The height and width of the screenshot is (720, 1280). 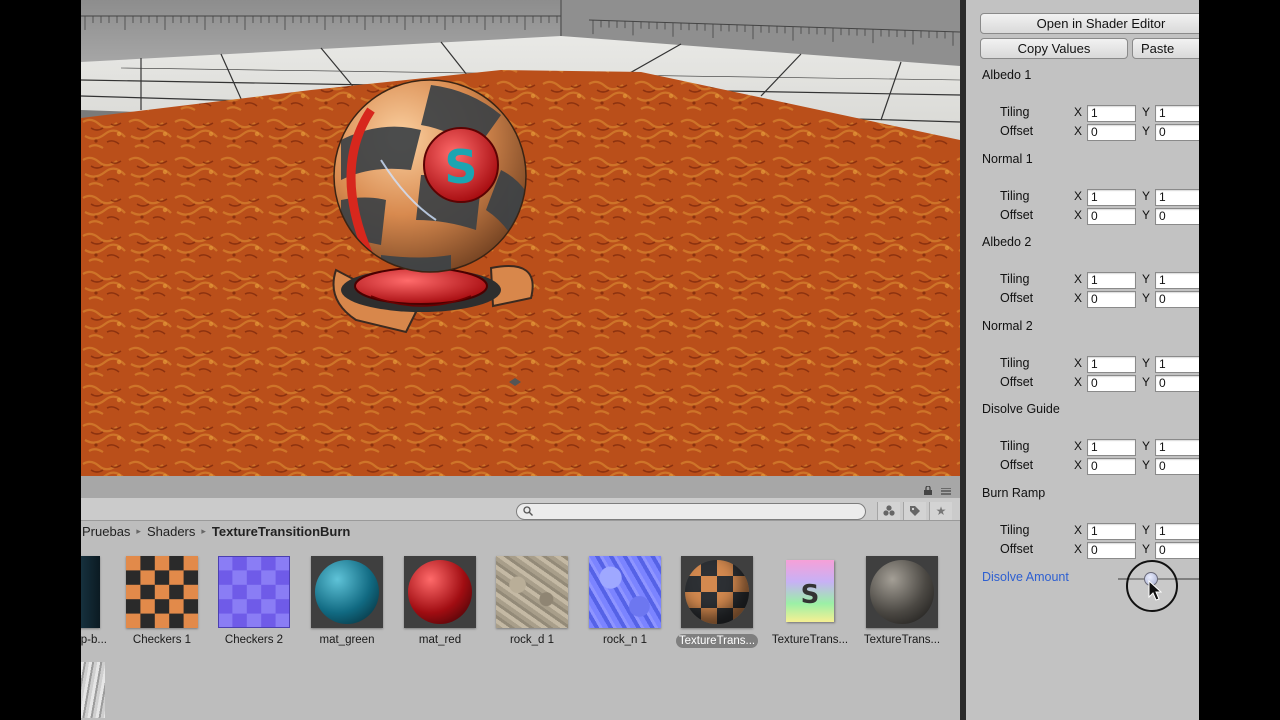 What do you see at coordinates (625, 640) in the screenshot?
I see `asset-label: rock_n 1` at bounding box center [625, 640].